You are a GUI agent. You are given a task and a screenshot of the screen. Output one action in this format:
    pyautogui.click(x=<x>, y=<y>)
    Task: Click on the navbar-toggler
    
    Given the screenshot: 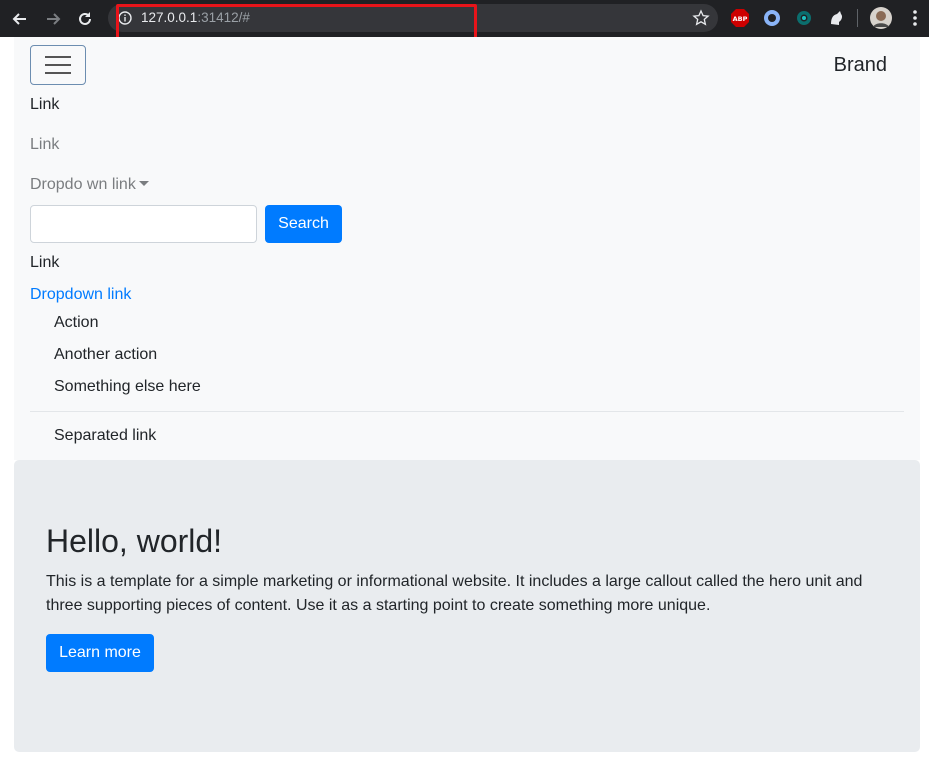 What is the action you would take?
    pyautogui.click(x=58, y=65)
    